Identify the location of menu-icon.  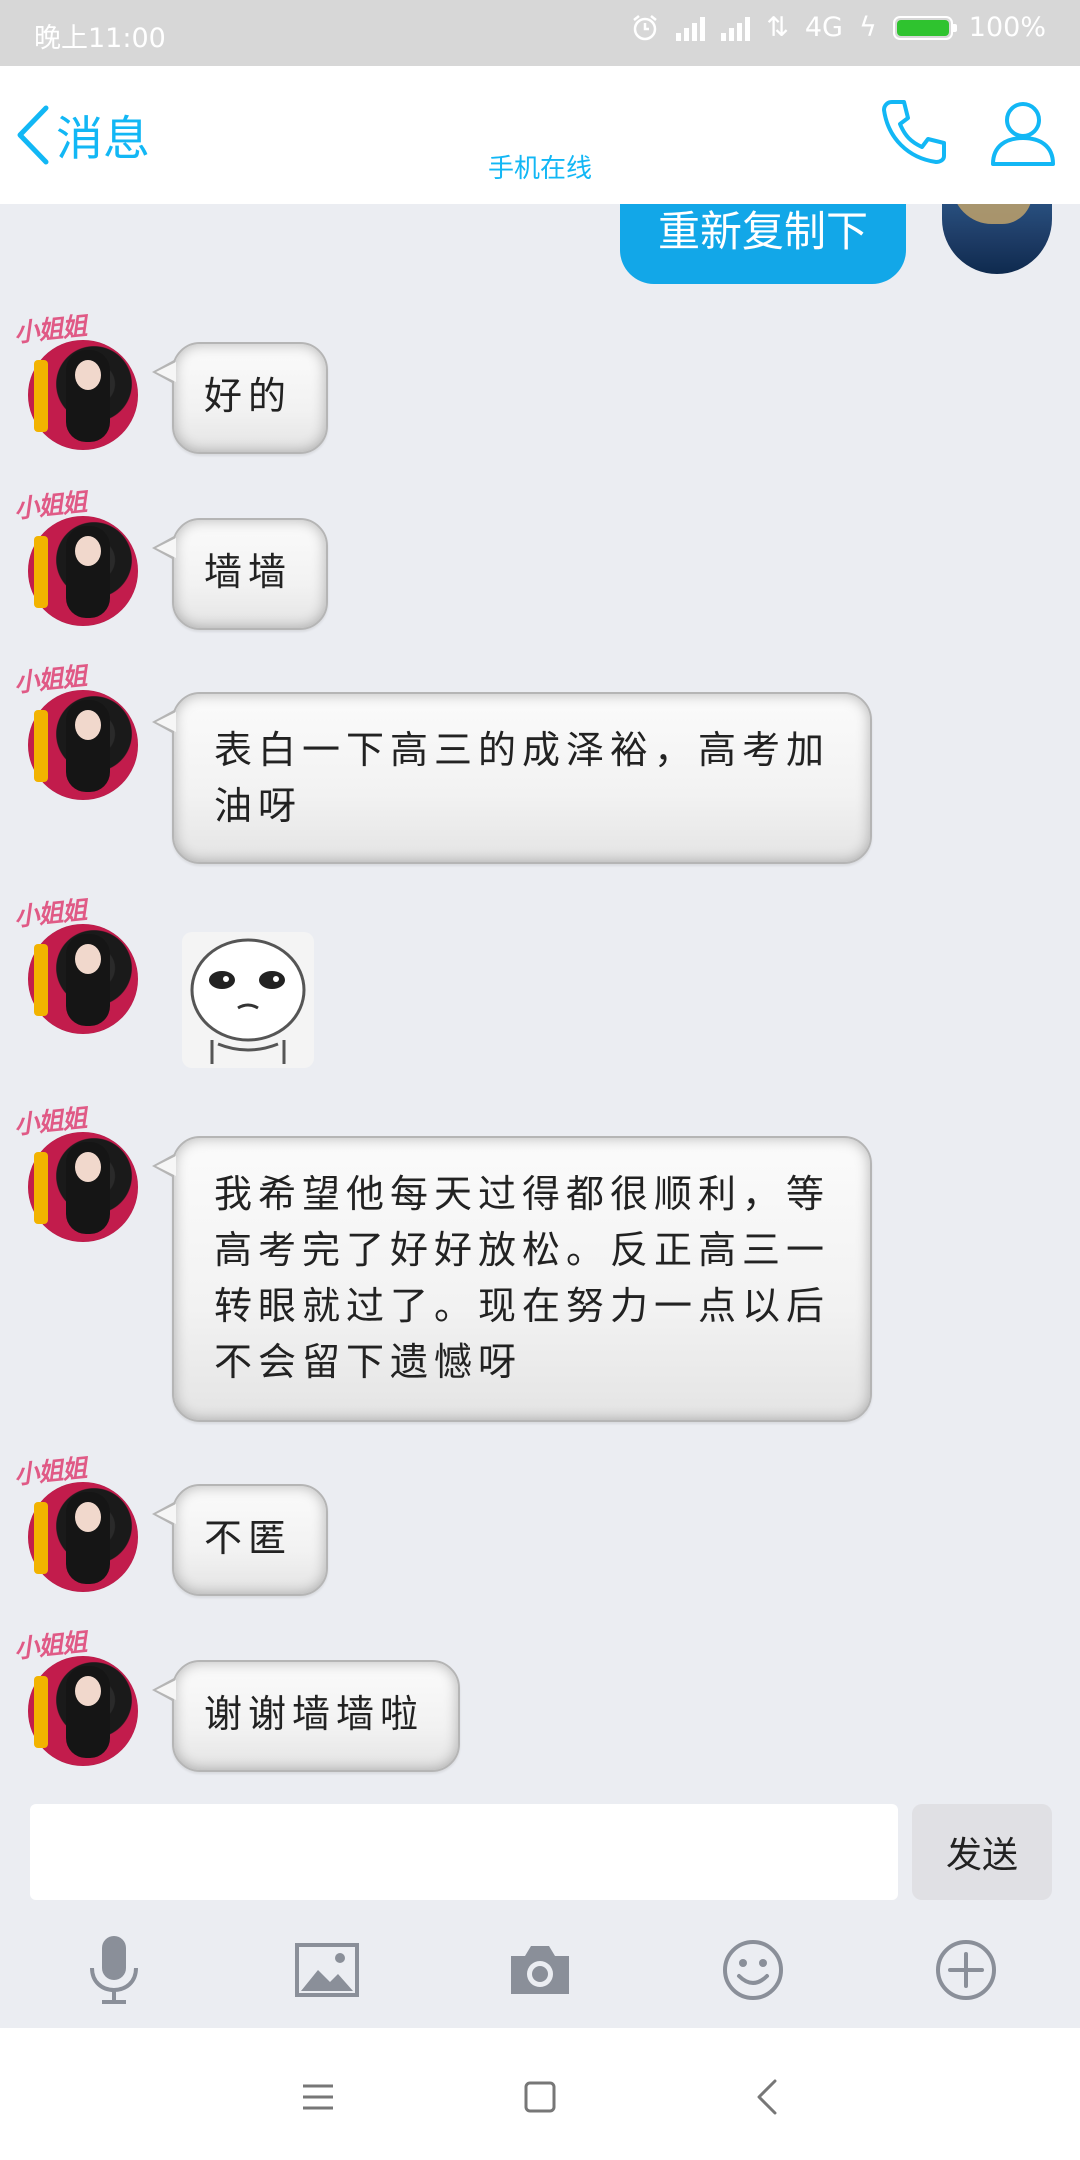
(318, 2097).